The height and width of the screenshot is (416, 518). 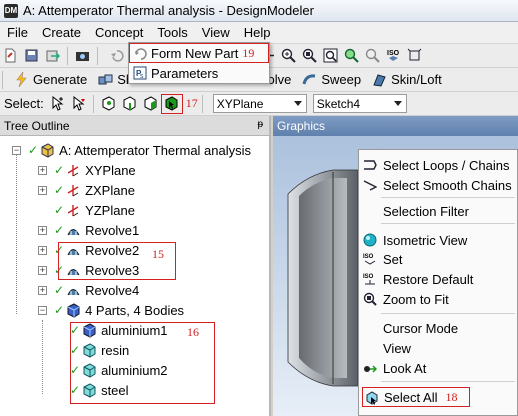 I want to click on zoom-in-icon, so click(x=288, y=55).